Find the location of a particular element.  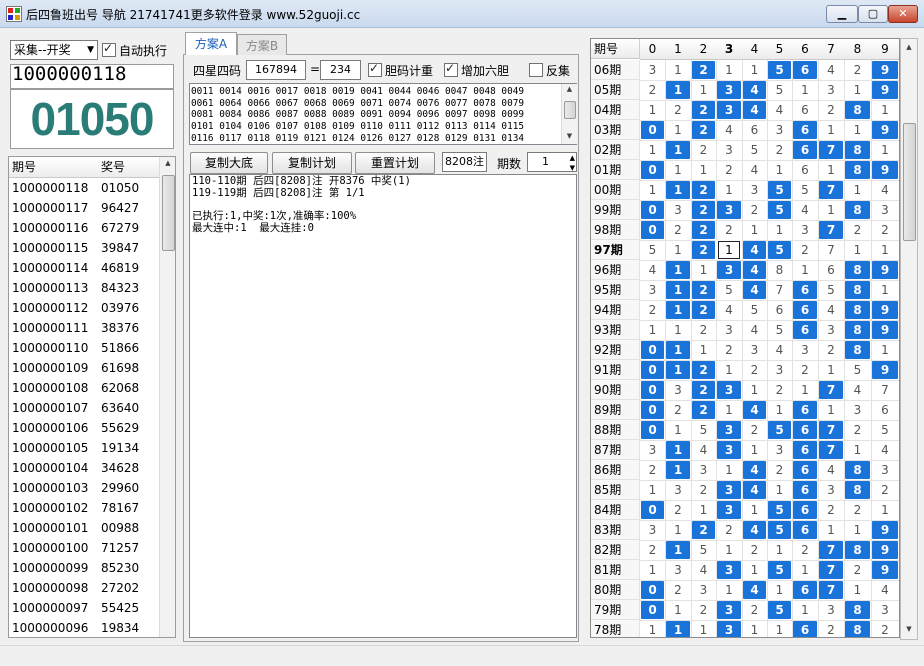

list-item: 1000000105 19134 is located at coordinates (84, 448).